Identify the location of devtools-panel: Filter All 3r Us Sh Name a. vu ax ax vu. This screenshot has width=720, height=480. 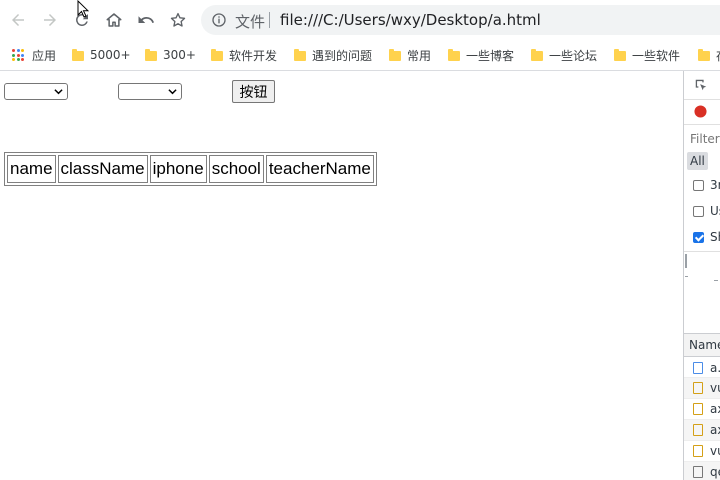
(701, 275).